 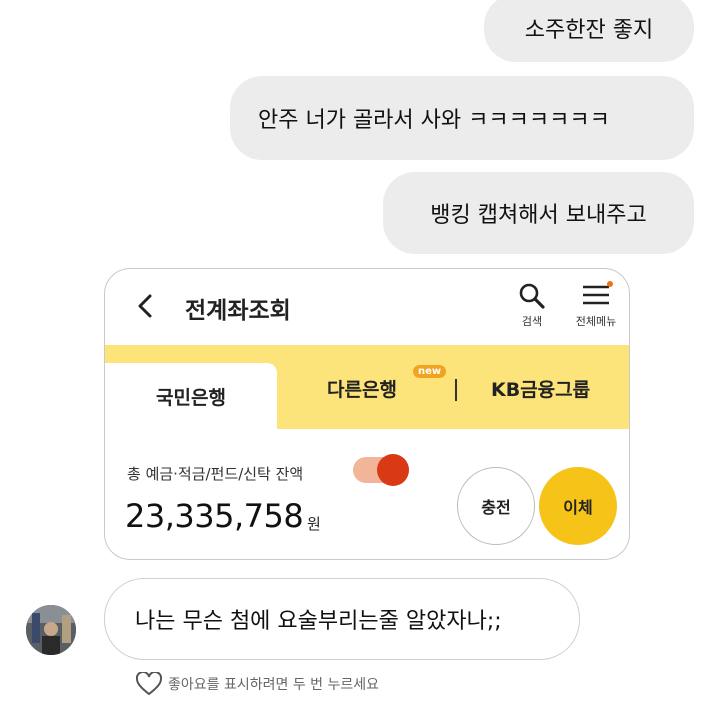 What do you see at coordinates (496, 506) in the screenshot?
I see `charge-button: 충전` at bounding box center [496, 506].